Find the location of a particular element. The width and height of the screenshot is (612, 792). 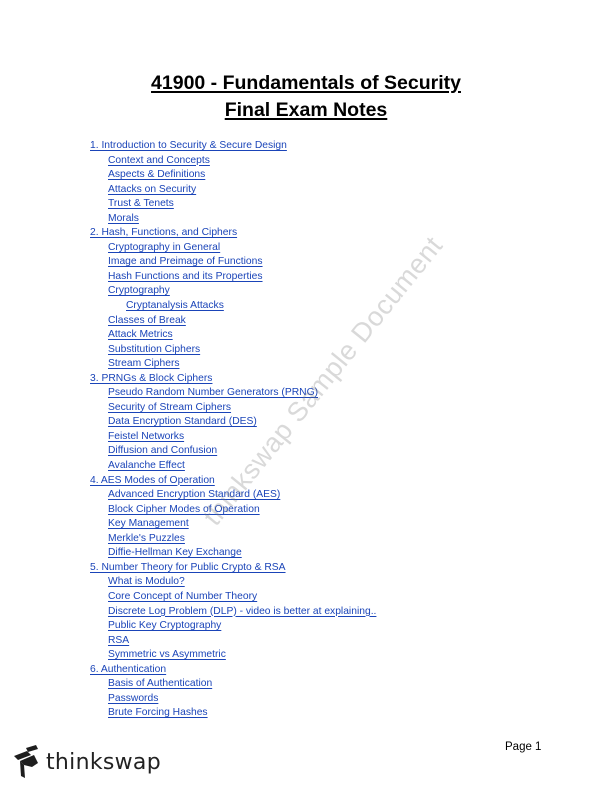

thinkswap-logo-icon is located at coordinates (26, 761).